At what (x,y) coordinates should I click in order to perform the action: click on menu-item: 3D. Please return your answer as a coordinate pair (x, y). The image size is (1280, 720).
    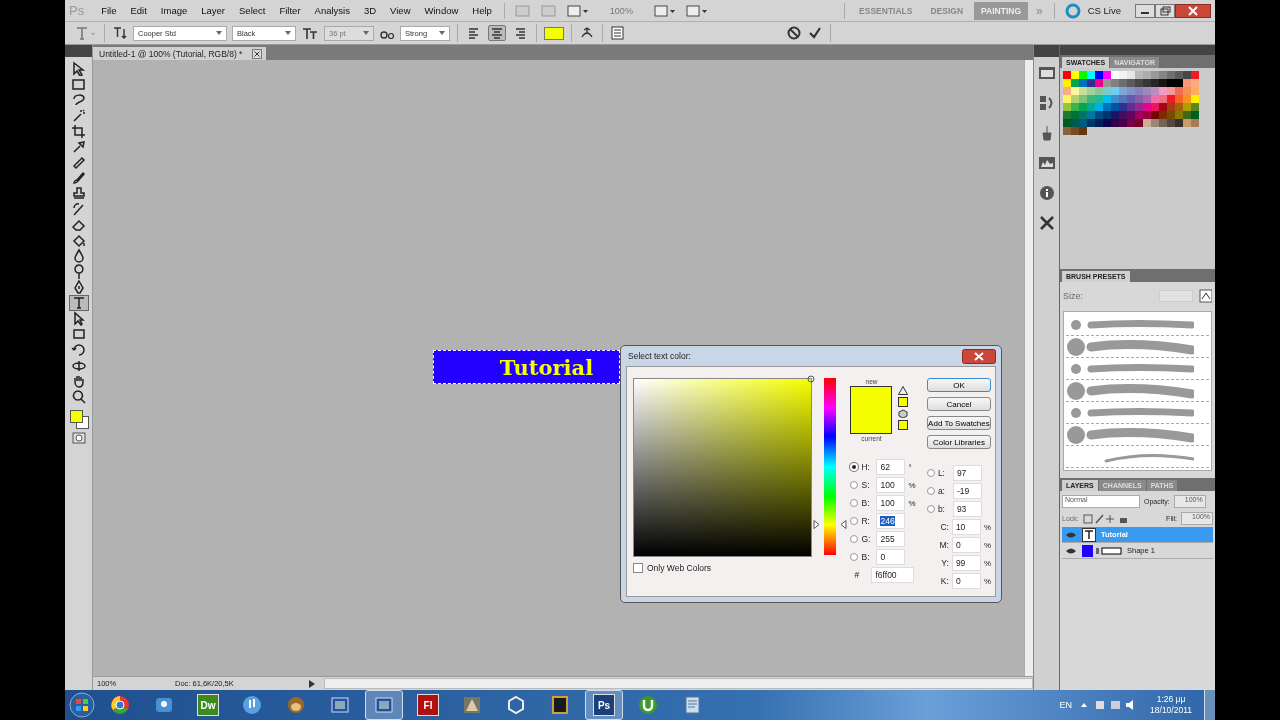
    Looking at the image, I should click on (370, 10).